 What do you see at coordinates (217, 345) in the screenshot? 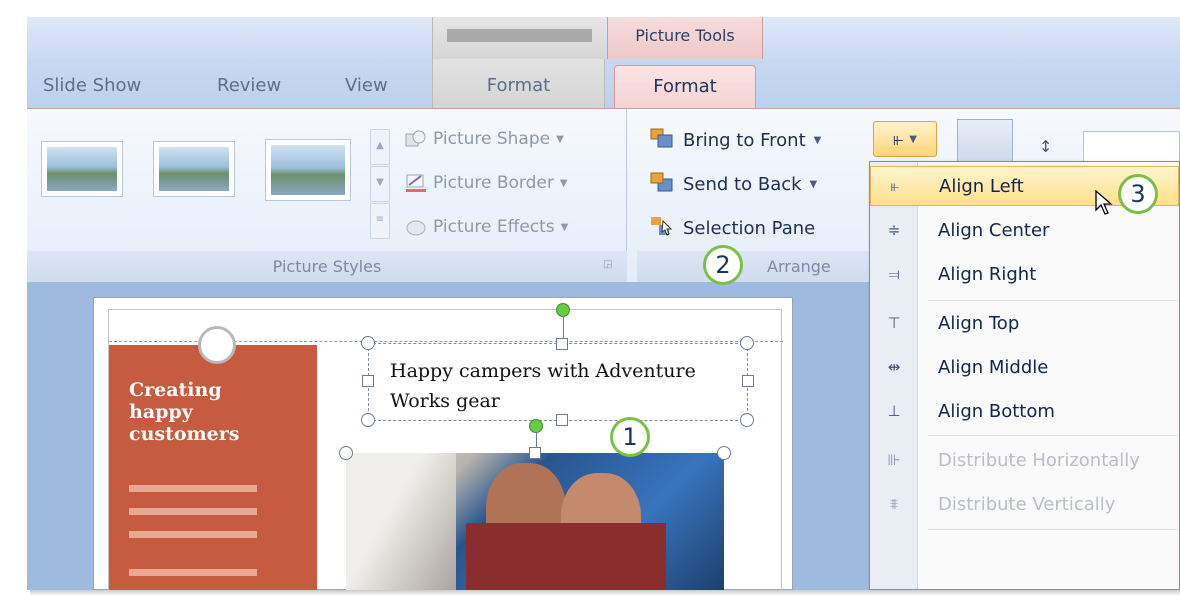
I see `decorative-circle` at bounding box center [217, 345].